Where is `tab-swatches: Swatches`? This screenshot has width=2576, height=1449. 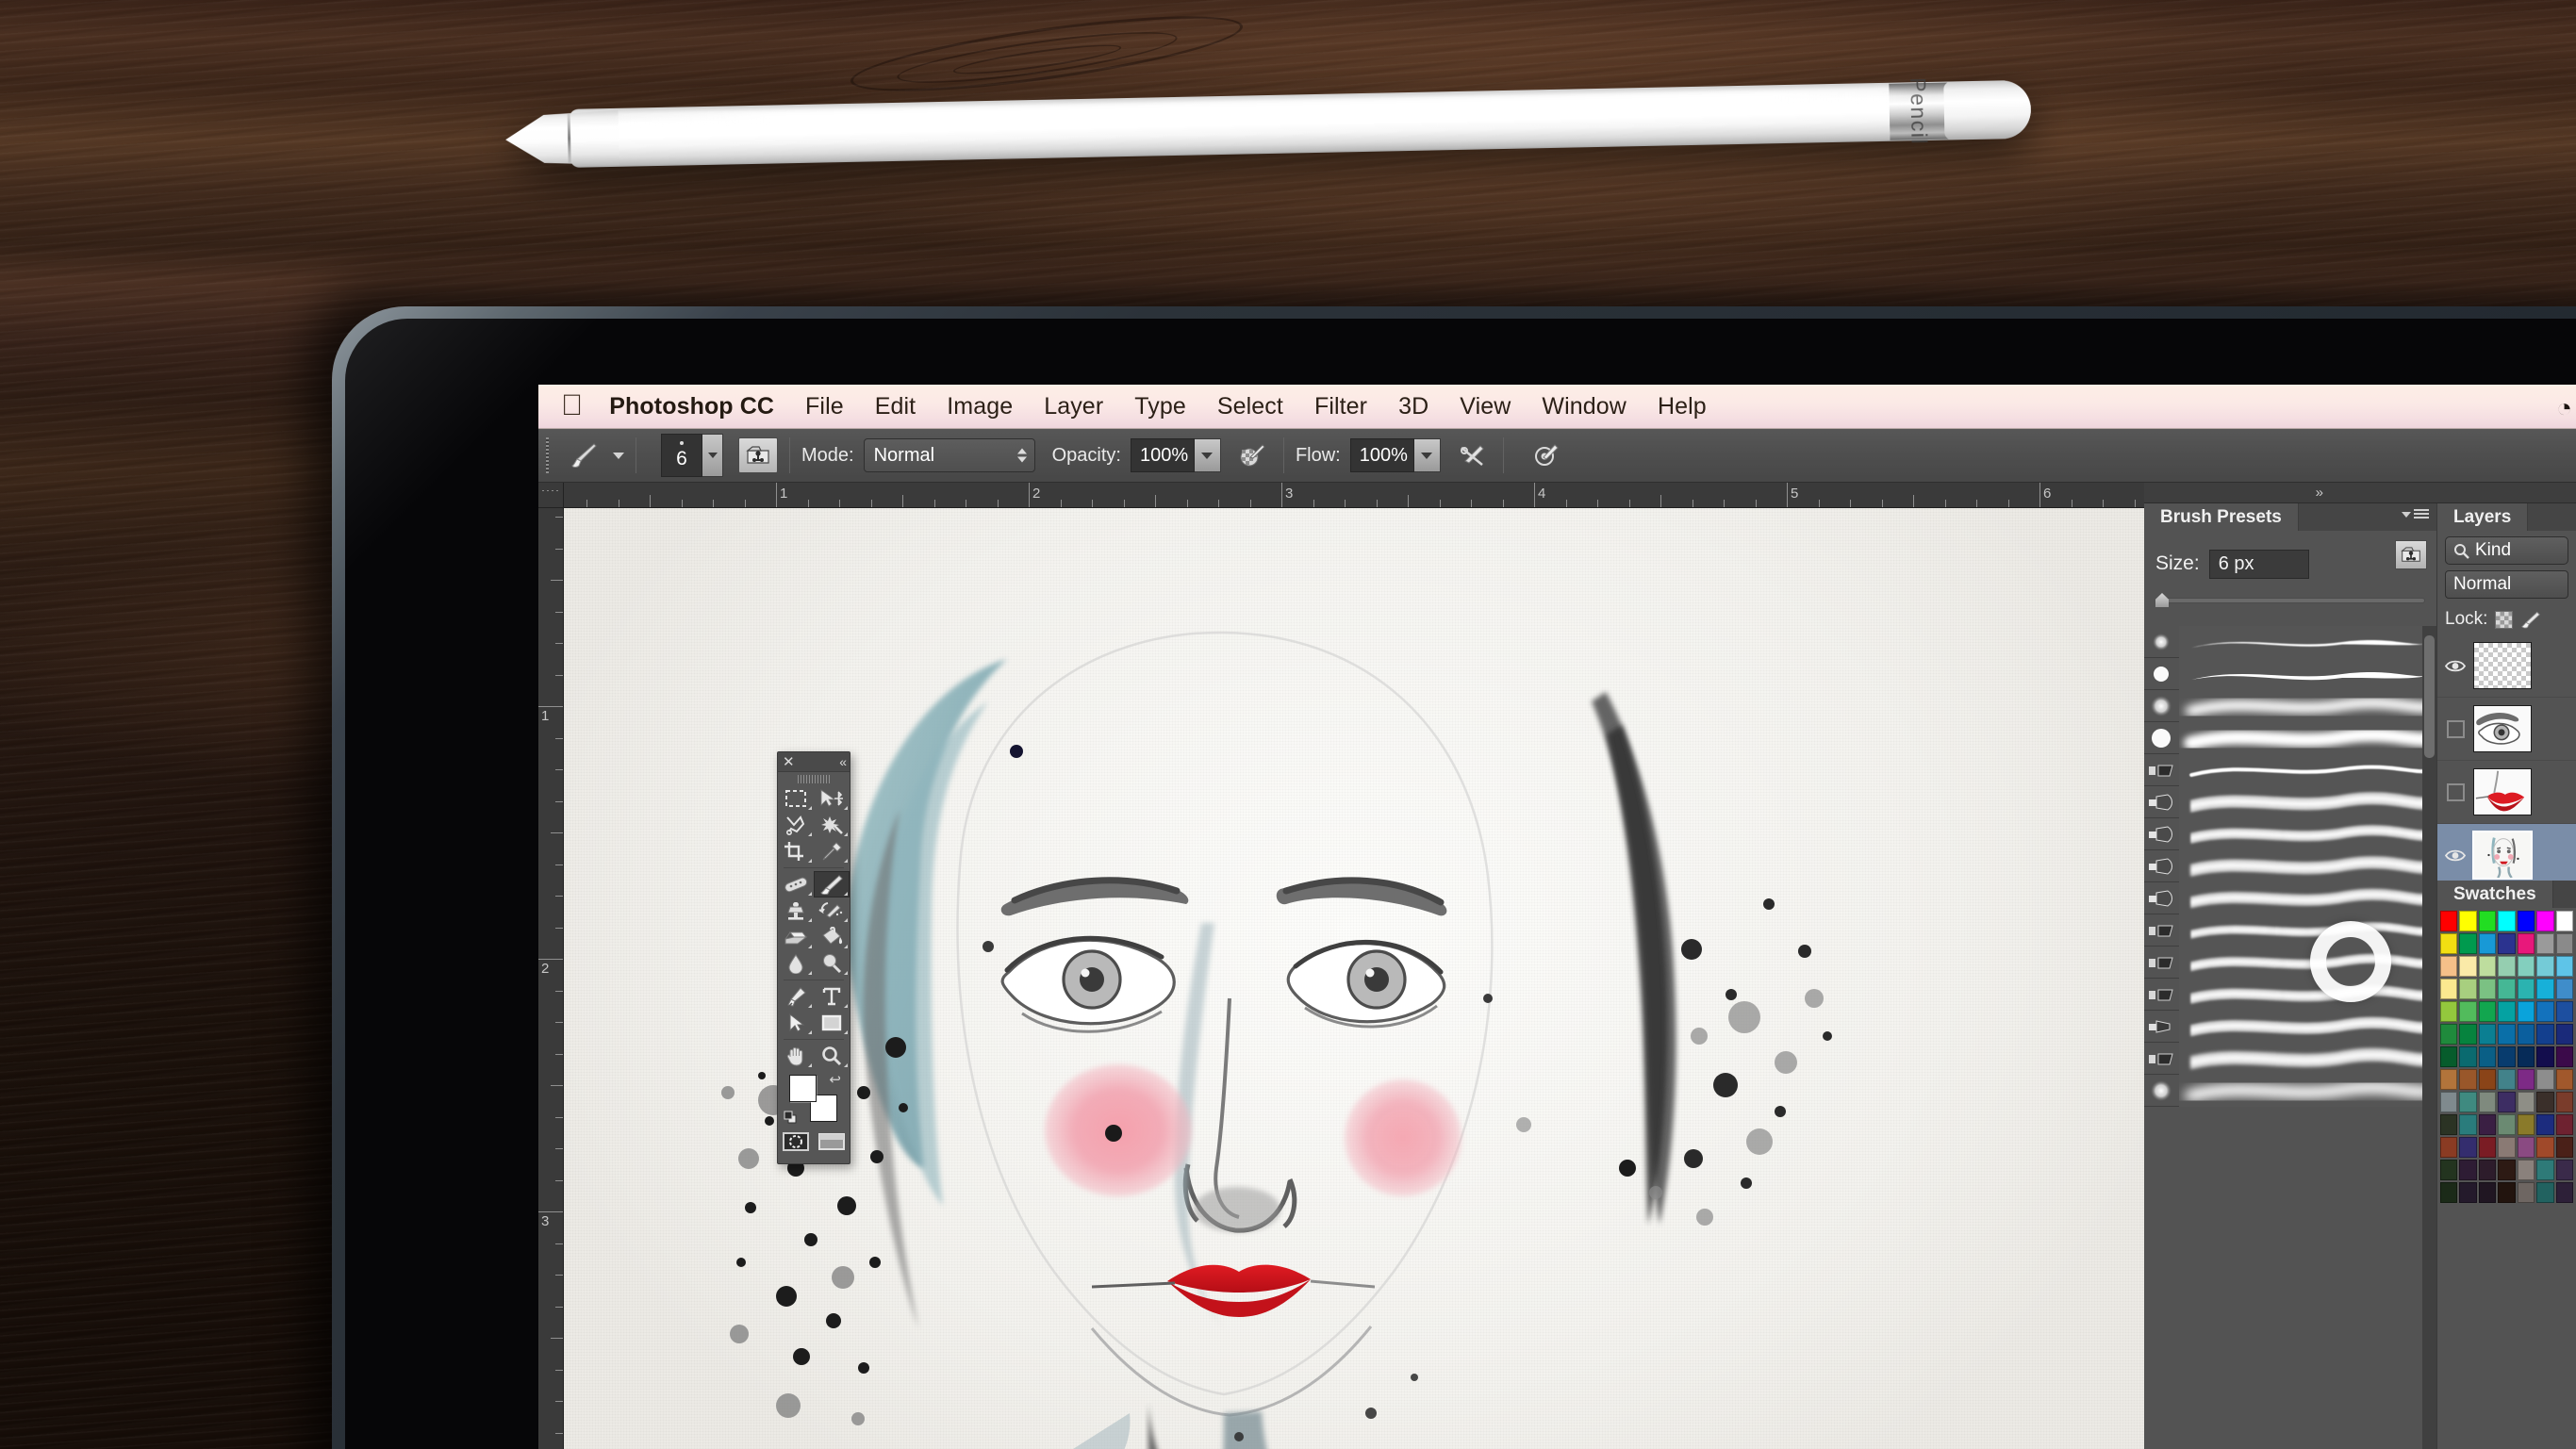 tab-swatches: Swatches is located at coordinates (2495, 894).